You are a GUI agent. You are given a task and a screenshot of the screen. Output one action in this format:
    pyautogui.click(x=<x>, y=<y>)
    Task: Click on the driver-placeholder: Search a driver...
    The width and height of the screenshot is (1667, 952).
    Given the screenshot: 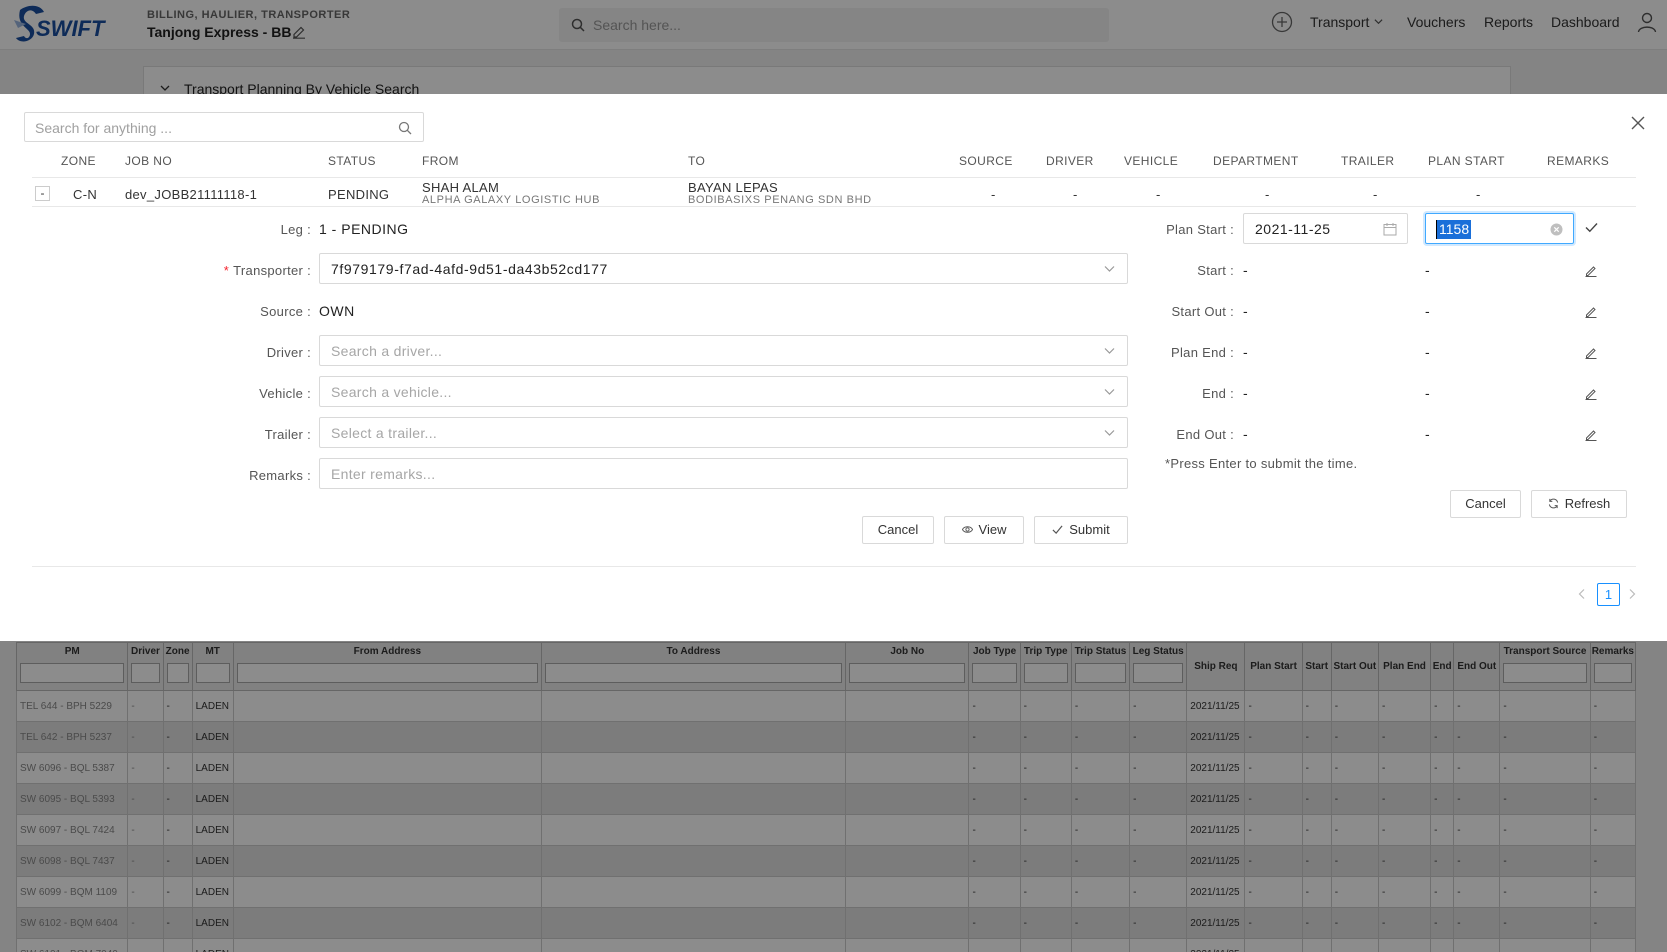 What is the action you would take?
    pyautogui.click(x=387, y=351)
    